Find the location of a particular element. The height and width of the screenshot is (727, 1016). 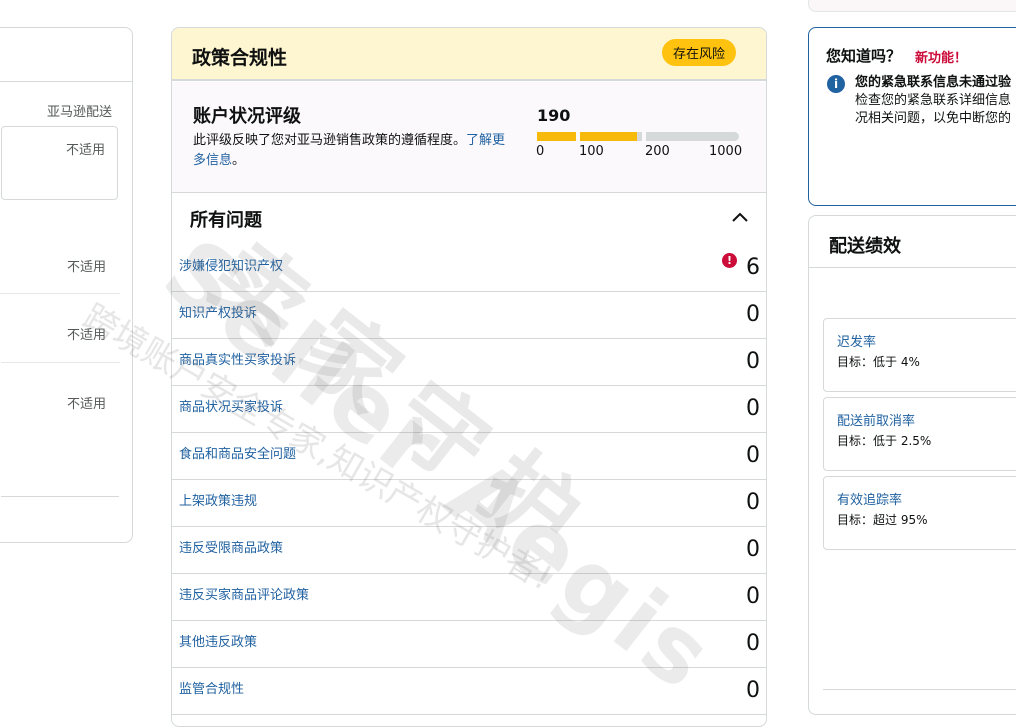

issue-link: 违反买家商品评论政策 is located at coordinates (244, 593).